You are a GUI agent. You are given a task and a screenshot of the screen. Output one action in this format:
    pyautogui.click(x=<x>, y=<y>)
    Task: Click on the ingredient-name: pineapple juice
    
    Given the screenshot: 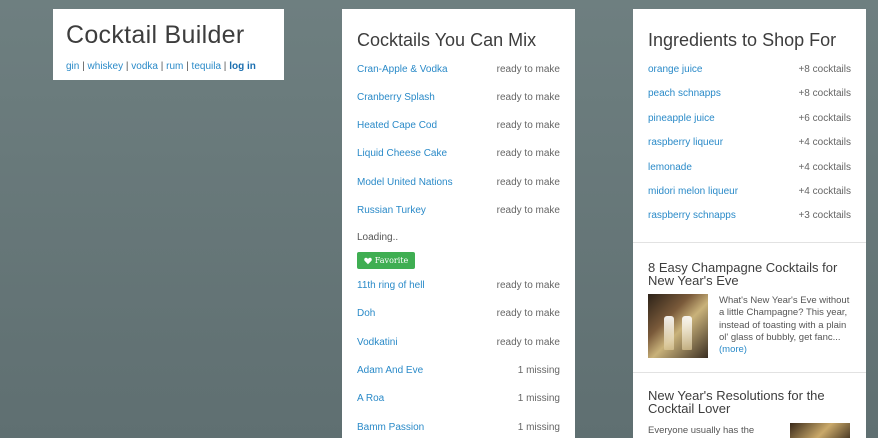 What is the action you would take?
    pyautogui.click(x=681, y=118)
    